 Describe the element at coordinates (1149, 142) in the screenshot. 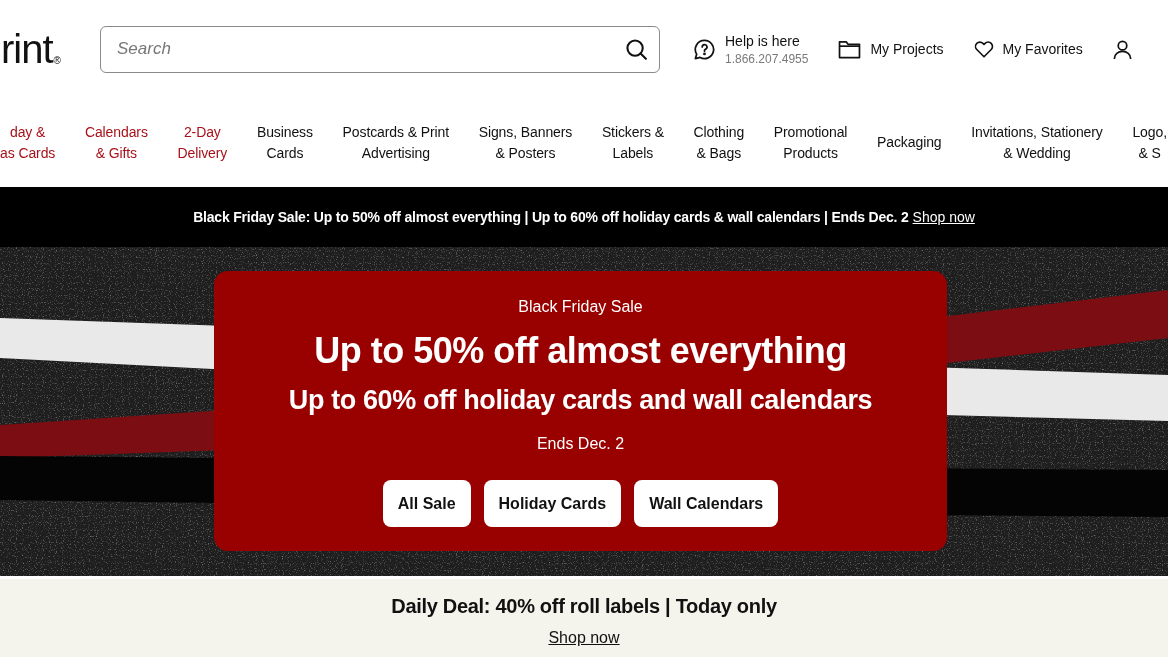

I see `category-link: Logo, & S` at that location.